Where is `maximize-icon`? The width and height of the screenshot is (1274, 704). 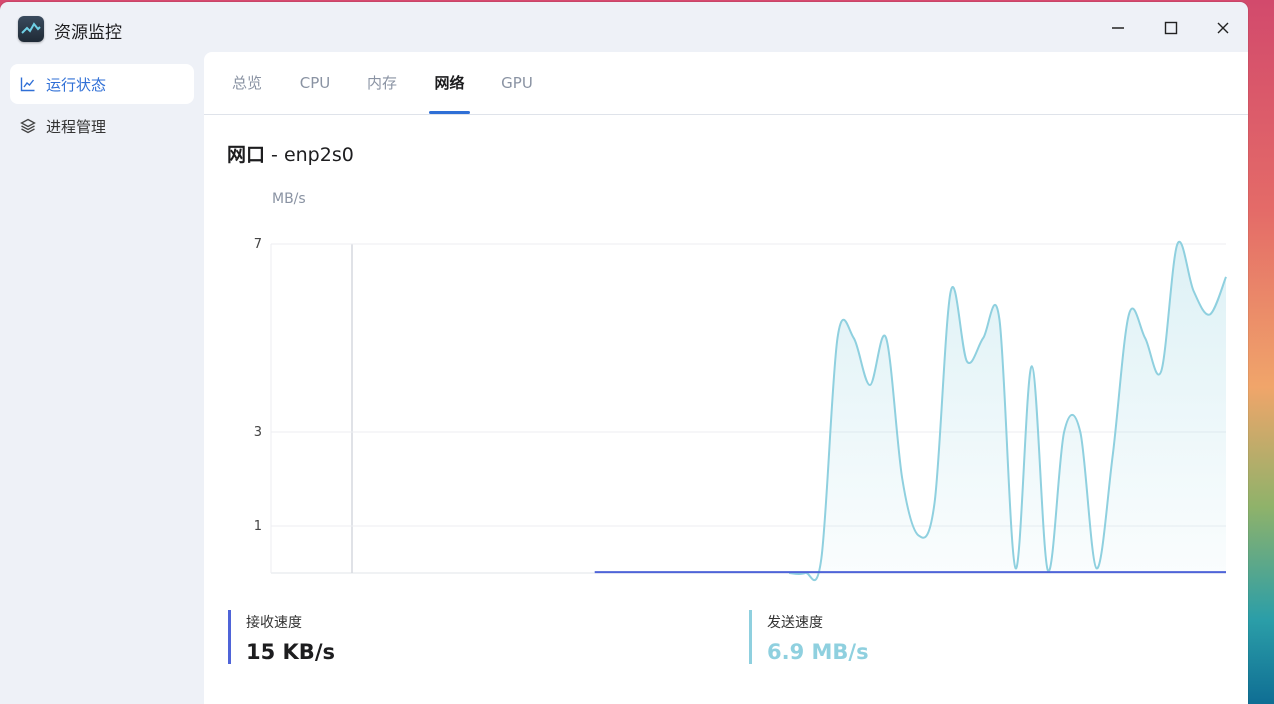
maximize-icon is located at coordinates (1171, 28).